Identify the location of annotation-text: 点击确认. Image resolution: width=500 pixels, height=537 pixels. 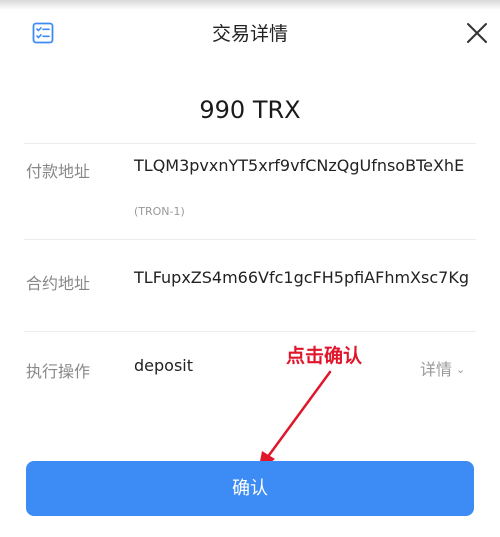
(324, 356).